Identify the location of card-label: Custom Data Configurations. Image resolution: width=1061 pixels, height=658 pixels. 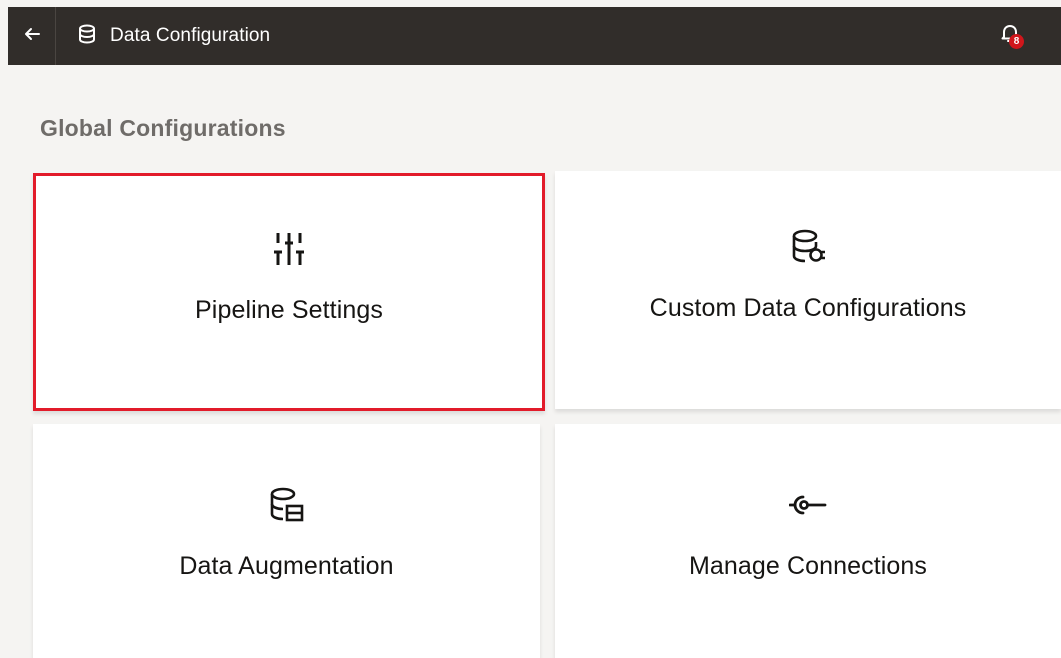
(808, 308).